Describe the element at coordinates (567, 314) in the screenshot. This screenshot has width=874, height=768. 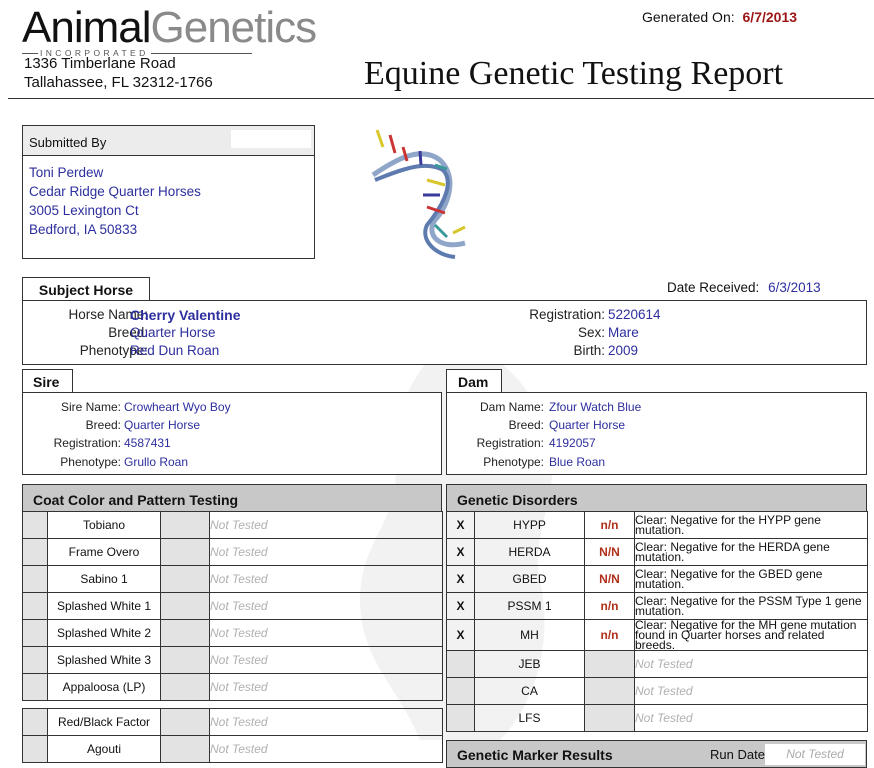
I see `registration-label: Registration:` at that location.